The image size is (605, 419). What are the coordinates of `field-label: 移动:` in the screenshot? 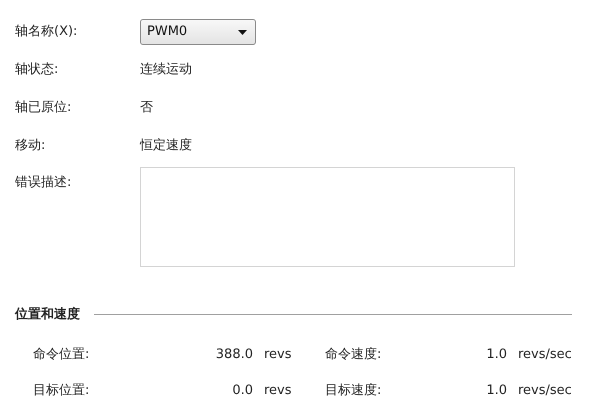 It's located at (30, 146).